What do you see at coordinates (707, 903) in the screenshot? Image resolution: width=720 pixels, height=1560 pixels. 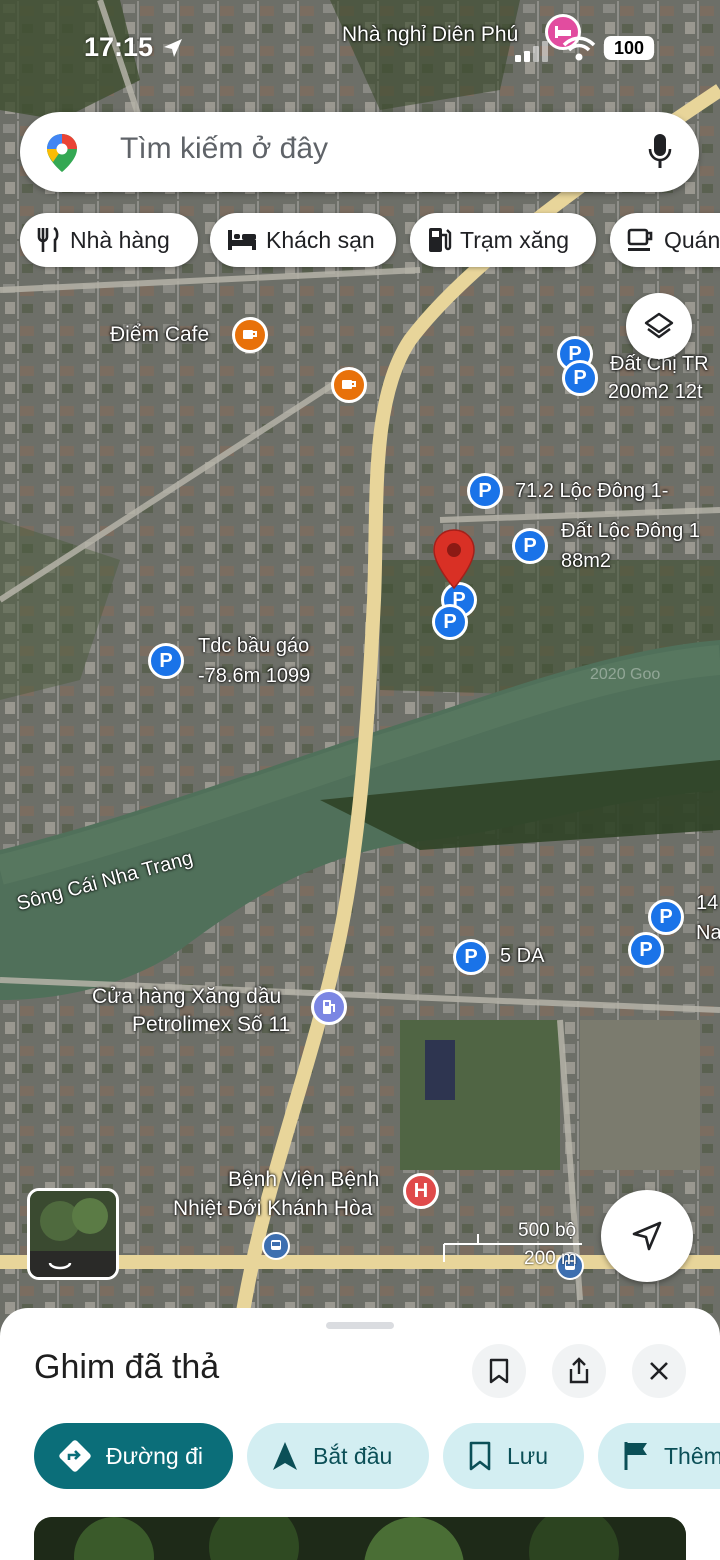 I see `pin-label: 14` at bounding box center [707, 903].